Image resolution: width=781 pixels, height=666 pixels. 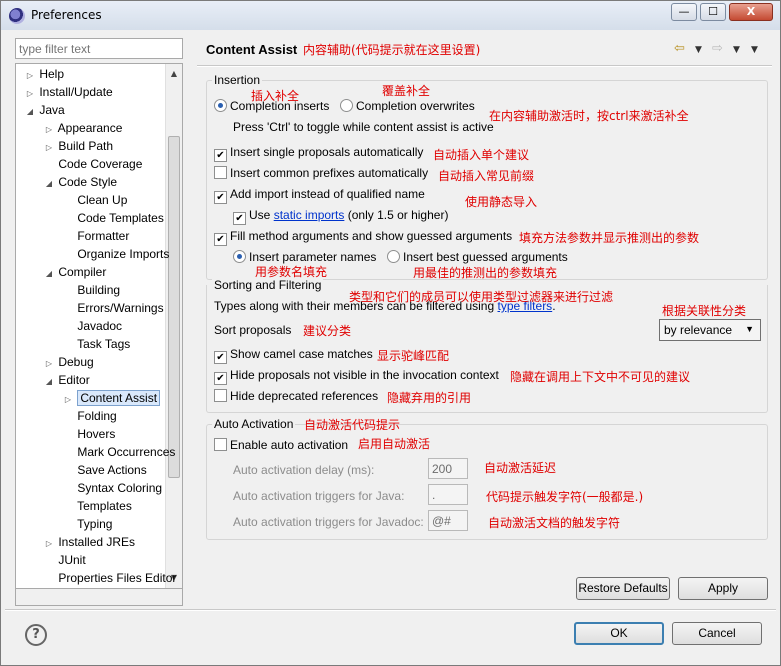 What do you see at coordinates (619, 633) in the screenshot?
I see `ok-button: OK` at bounding box center [619, 633].